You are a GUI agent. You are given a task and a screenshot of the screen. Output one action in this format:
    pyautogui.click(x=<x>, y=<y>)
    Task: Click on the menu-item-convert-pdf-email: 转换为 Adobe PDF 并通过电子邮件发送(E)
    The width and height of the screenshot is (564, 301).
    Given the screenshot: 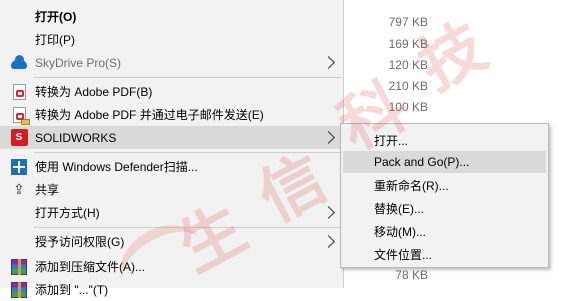 What is the action you would take?
    pyautogui.click(x=171, y=114)
    